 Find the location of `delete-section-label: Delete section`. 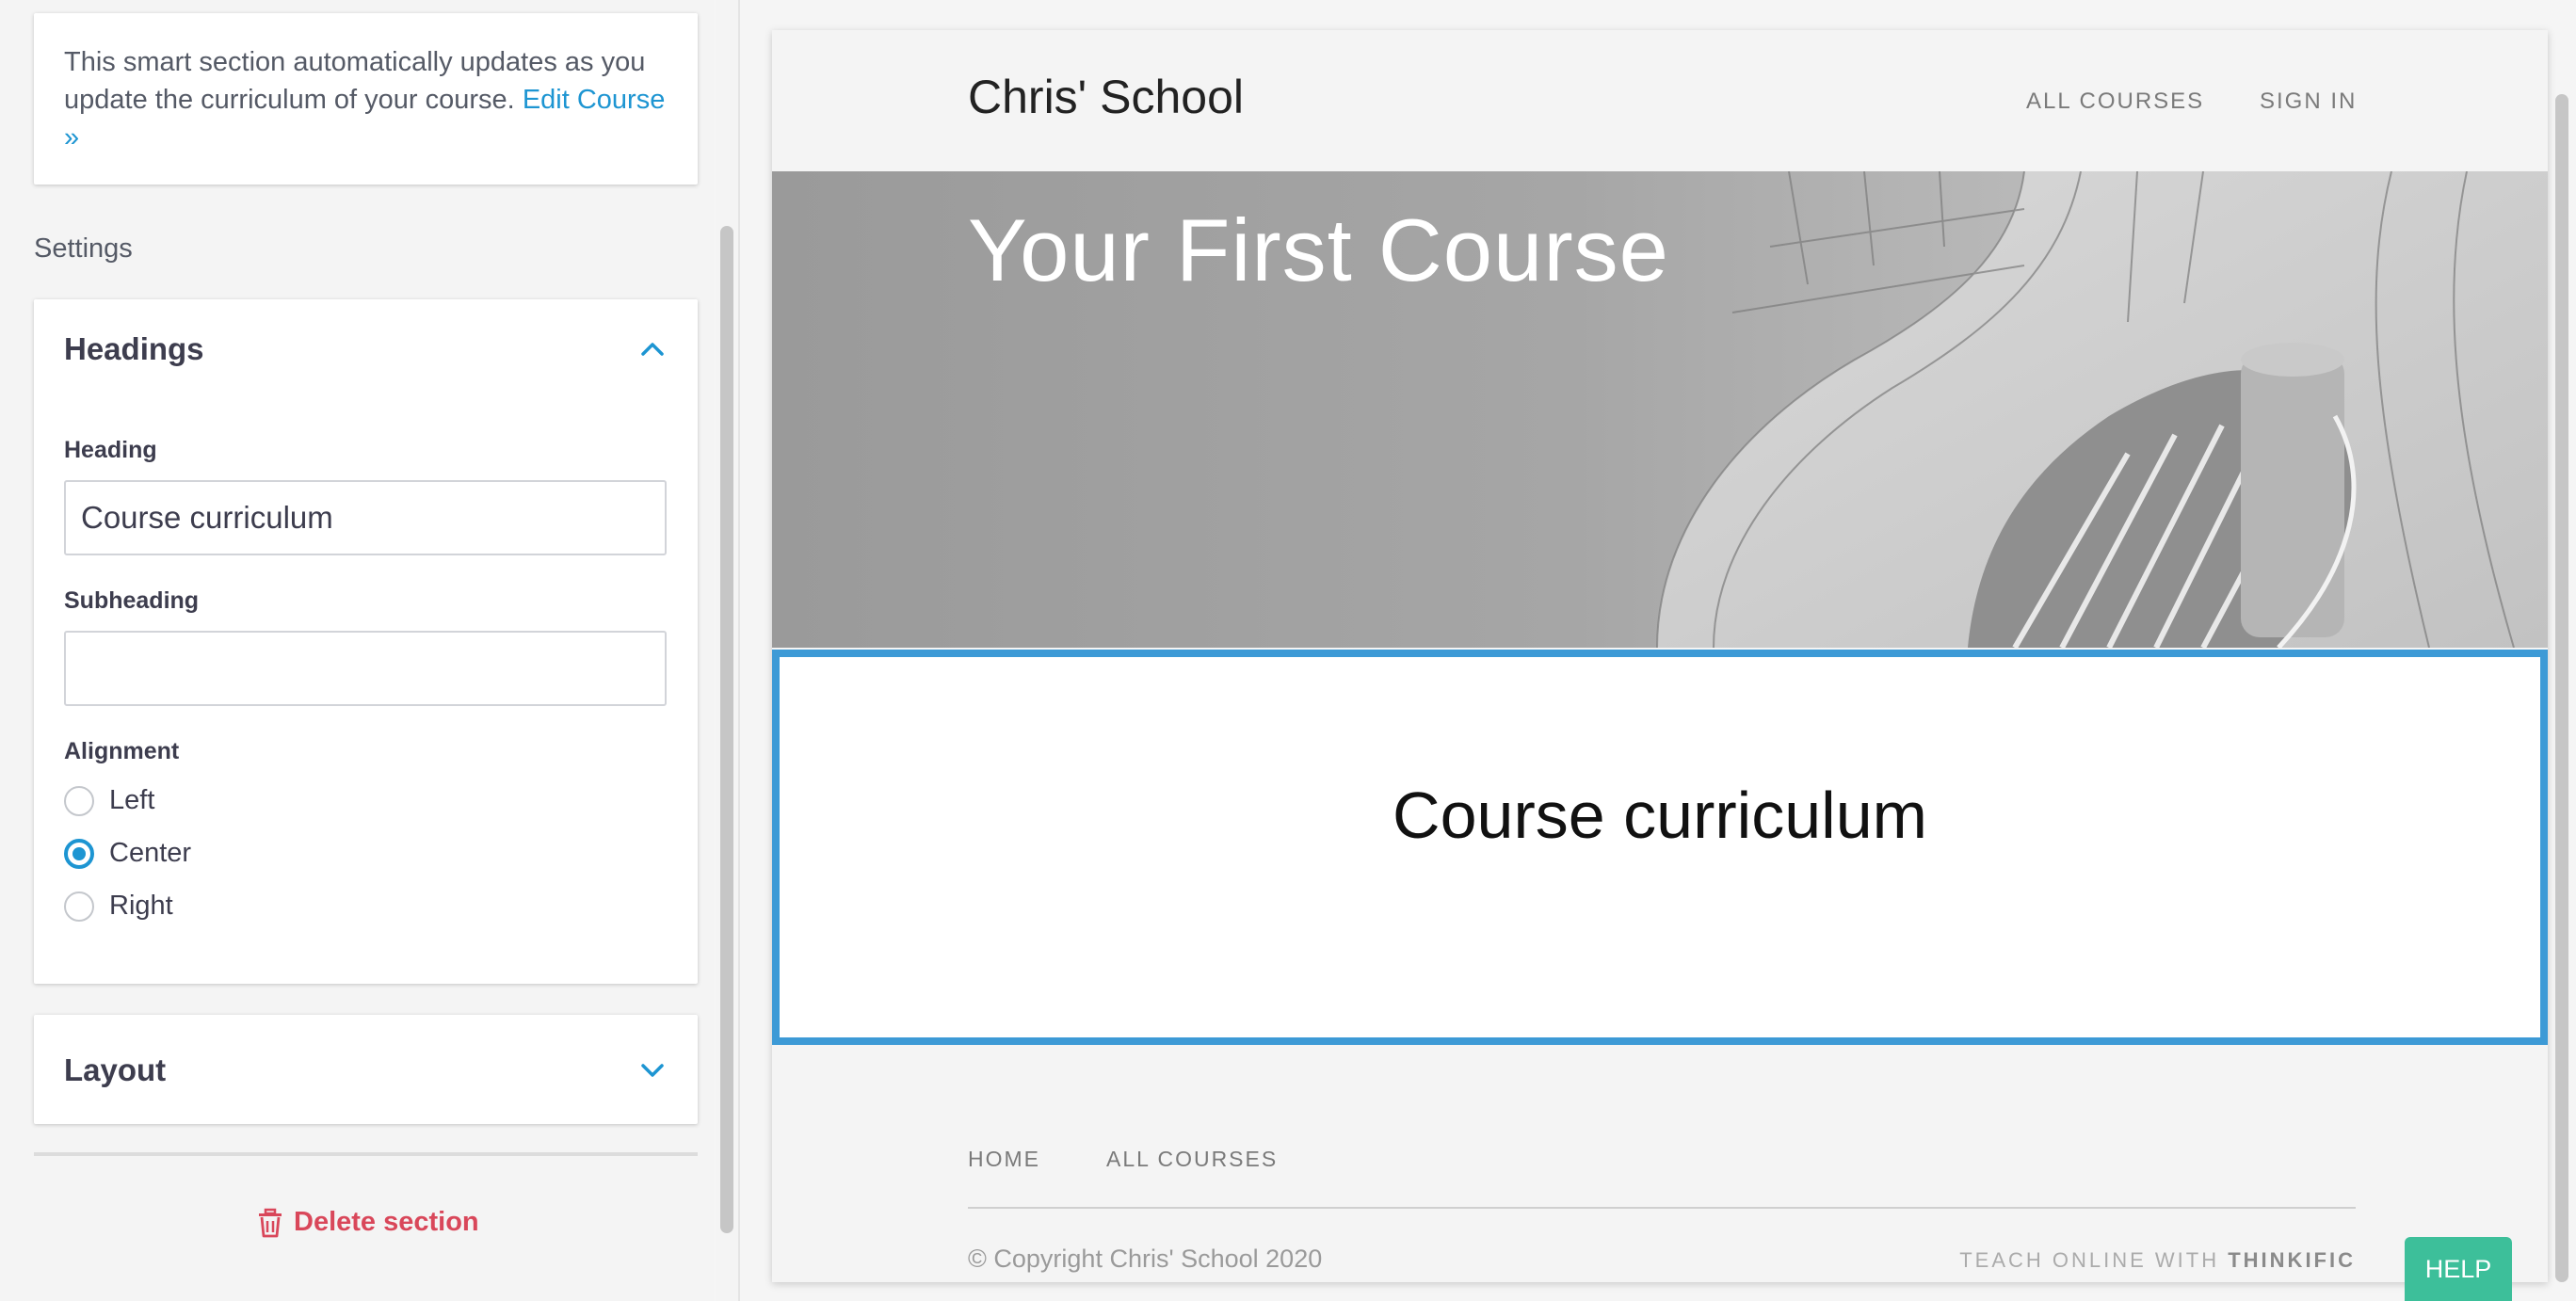

delete-section-label: Delete section is located at coordinates (386, 1222).